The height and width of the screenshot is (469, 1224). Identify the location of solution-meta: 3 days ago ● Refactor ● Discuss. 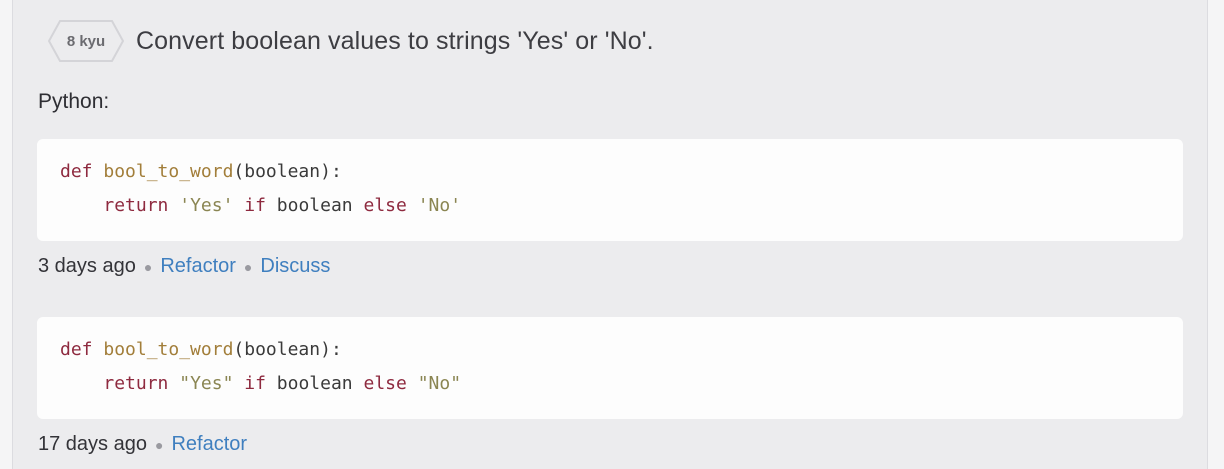
(184, 266).